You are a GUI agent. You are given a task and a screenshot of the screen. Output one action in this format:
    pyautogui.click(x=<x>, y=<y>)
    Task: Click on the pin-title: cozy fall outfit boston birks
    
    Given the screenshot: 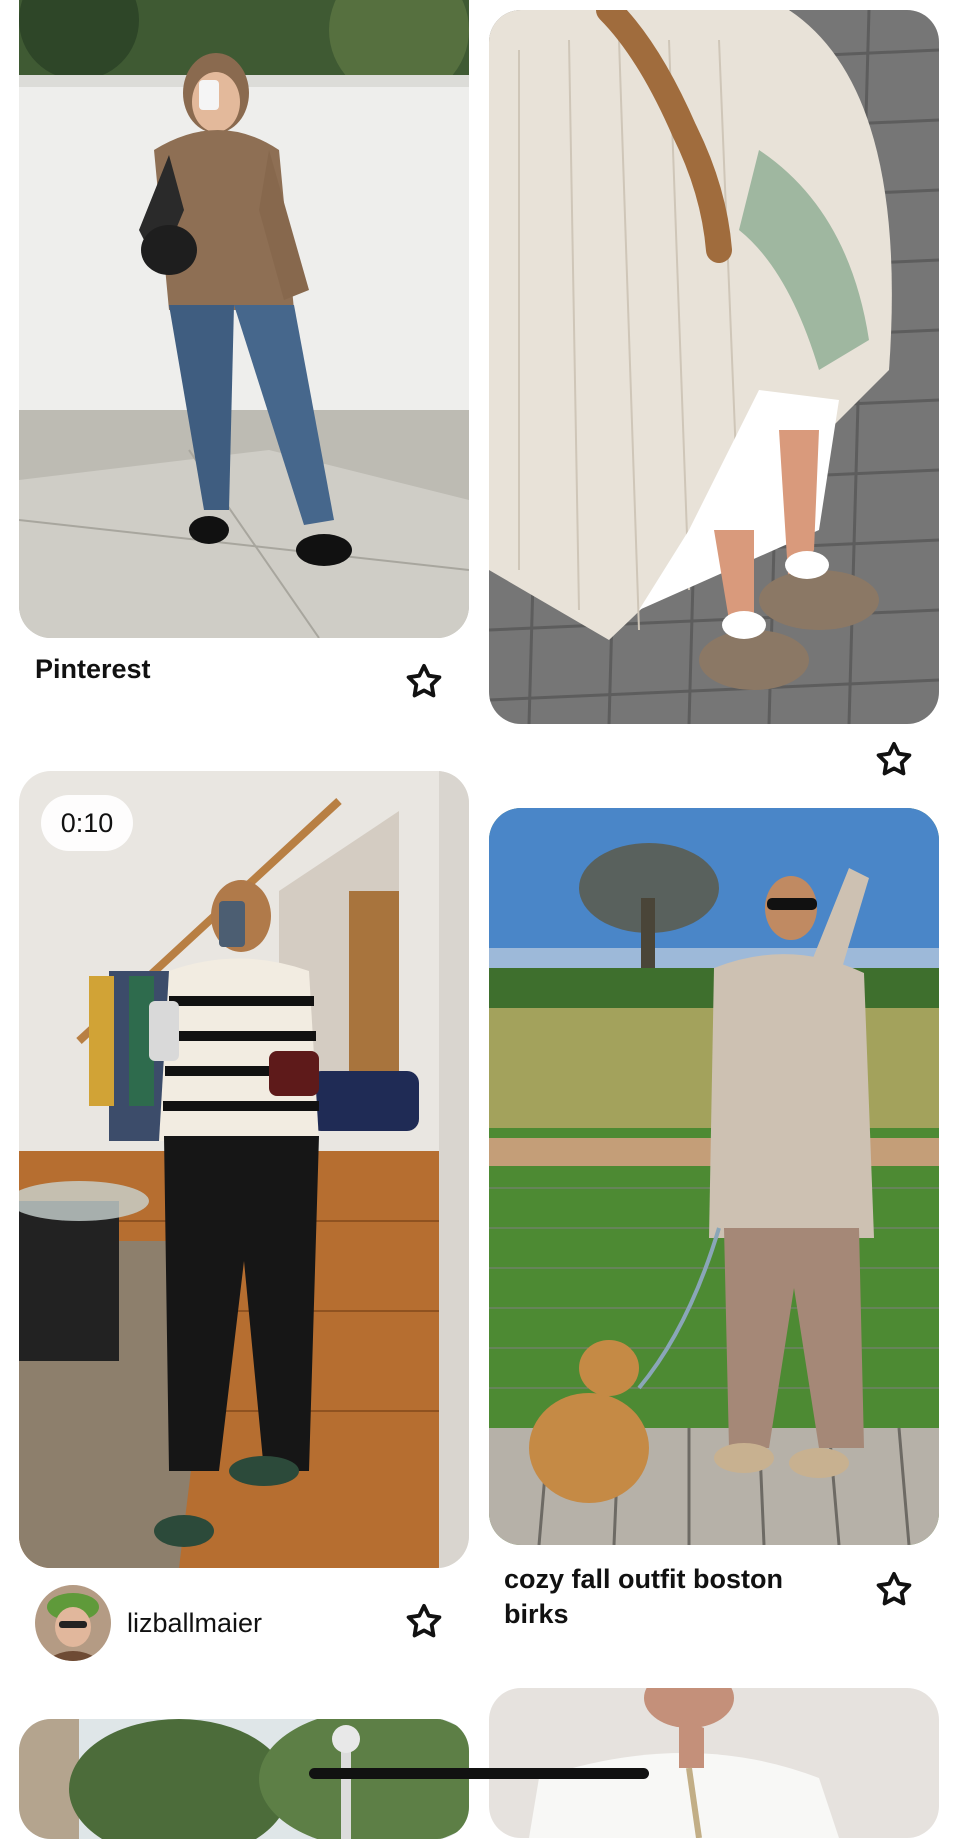 What is the action you would take?
    pyautogui.click(x=674, y=1597)
    